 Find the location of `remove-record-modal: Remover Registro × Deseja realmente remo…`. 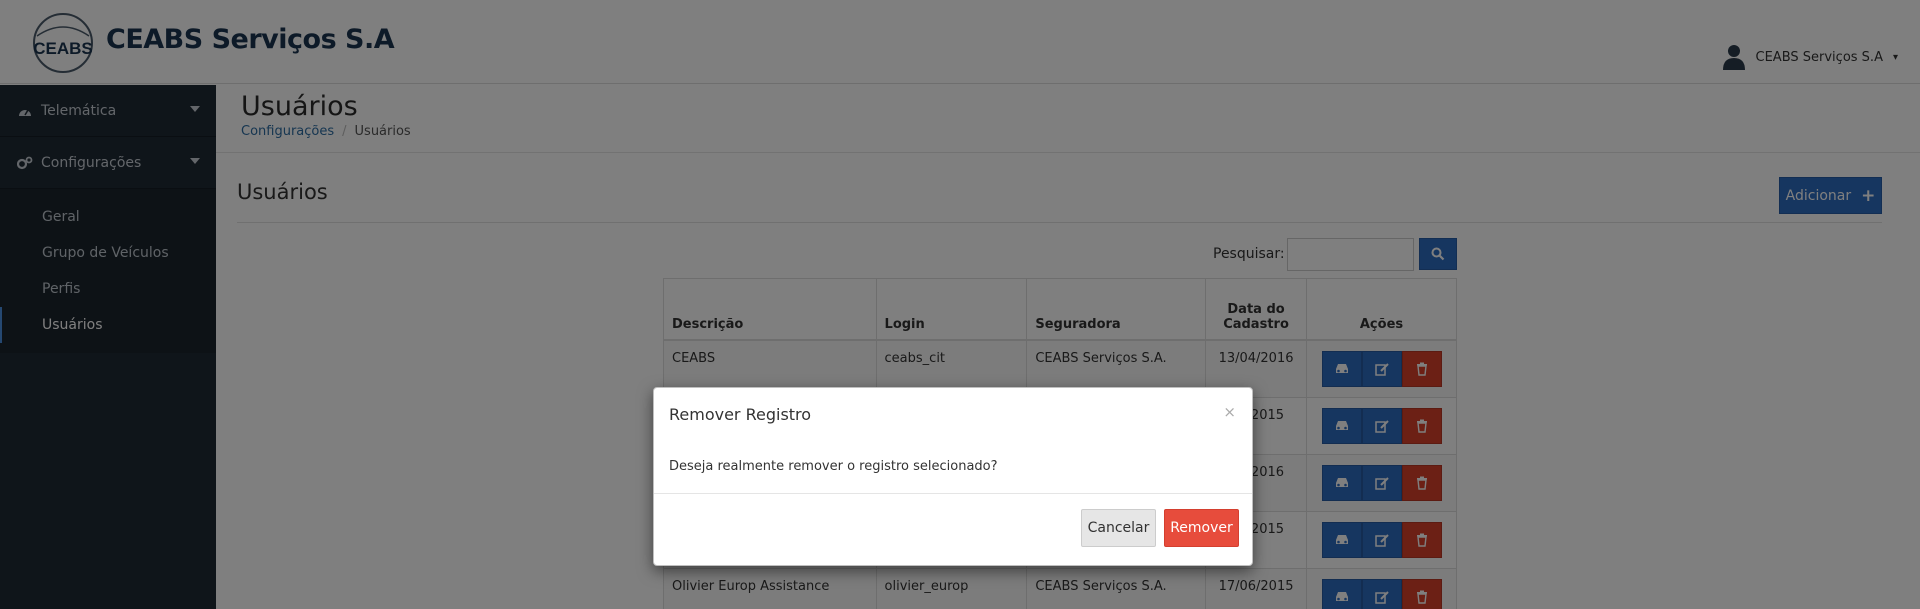

remove-record-modal: Remover Registro × Deseja realmente remo… is located at coordinates (953, 476).